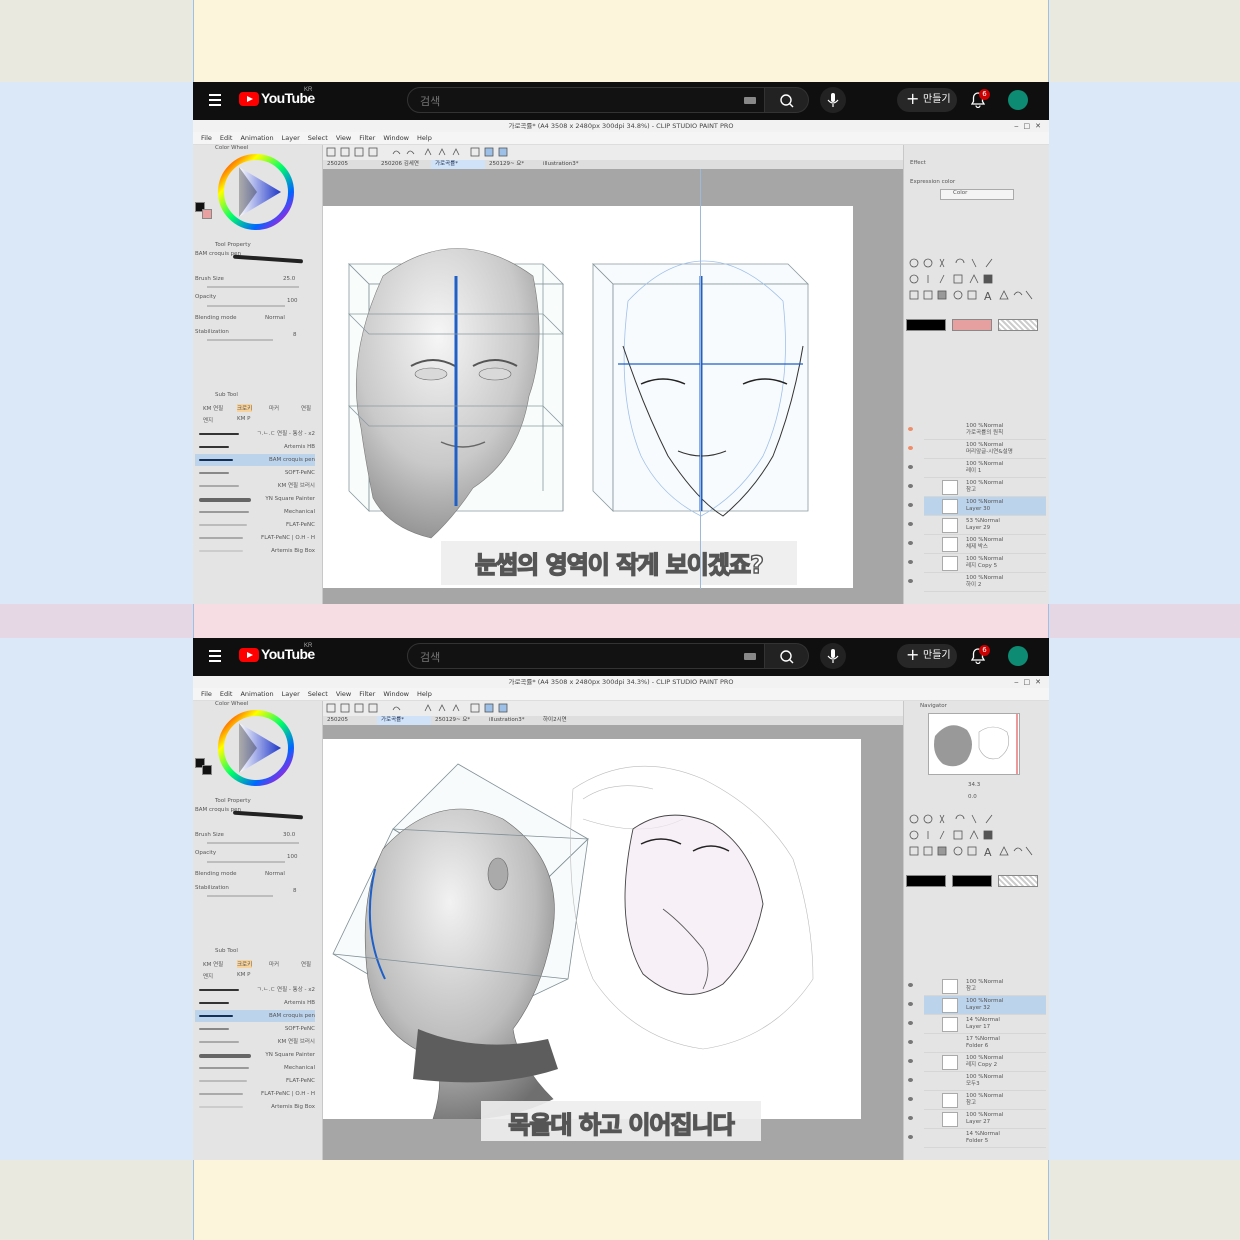 The width and height of the screenshot is (1240, 1240). Describe the element at coordinates (249, 99) in the screenshot. I see `youtube-logo-icon` at that location.